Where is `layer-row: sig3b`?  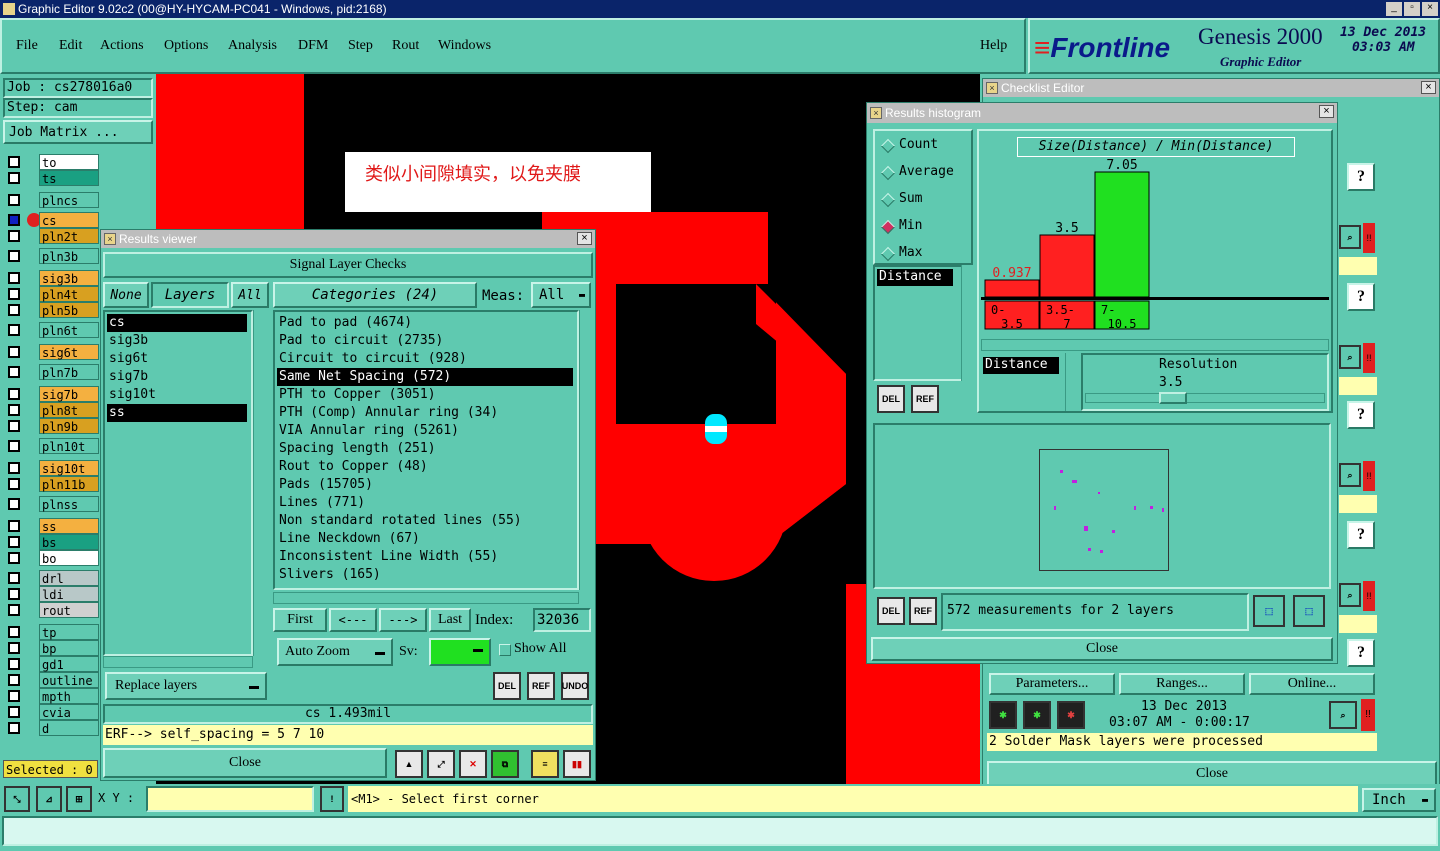 layer-row: sig3b is located at coordinates (52, 278).